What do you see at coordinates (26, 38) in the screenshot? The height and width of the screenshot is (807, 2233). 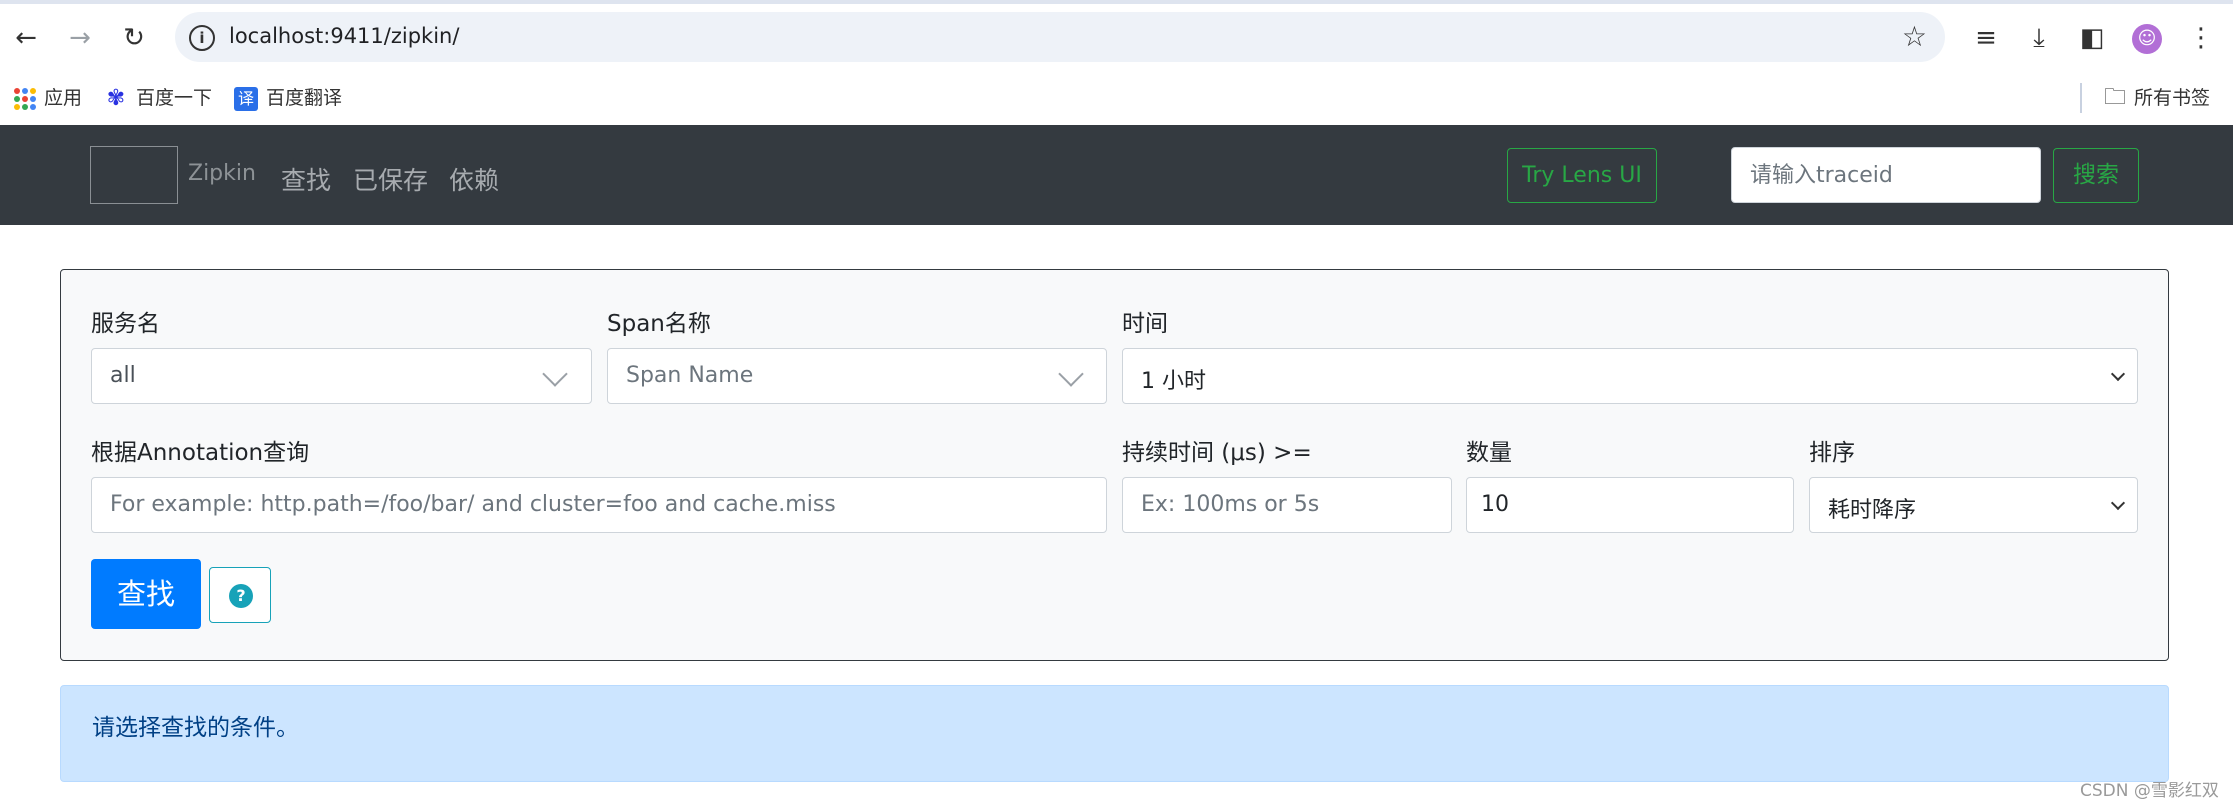 I see `back-icon: ←` at bounding box center [26, 38].